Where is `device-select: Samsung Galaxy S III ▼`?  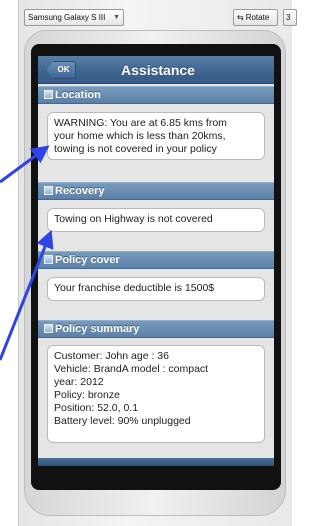
device-select: Samsung Galaxy S III ▼ is located at coordinates (74, 17).